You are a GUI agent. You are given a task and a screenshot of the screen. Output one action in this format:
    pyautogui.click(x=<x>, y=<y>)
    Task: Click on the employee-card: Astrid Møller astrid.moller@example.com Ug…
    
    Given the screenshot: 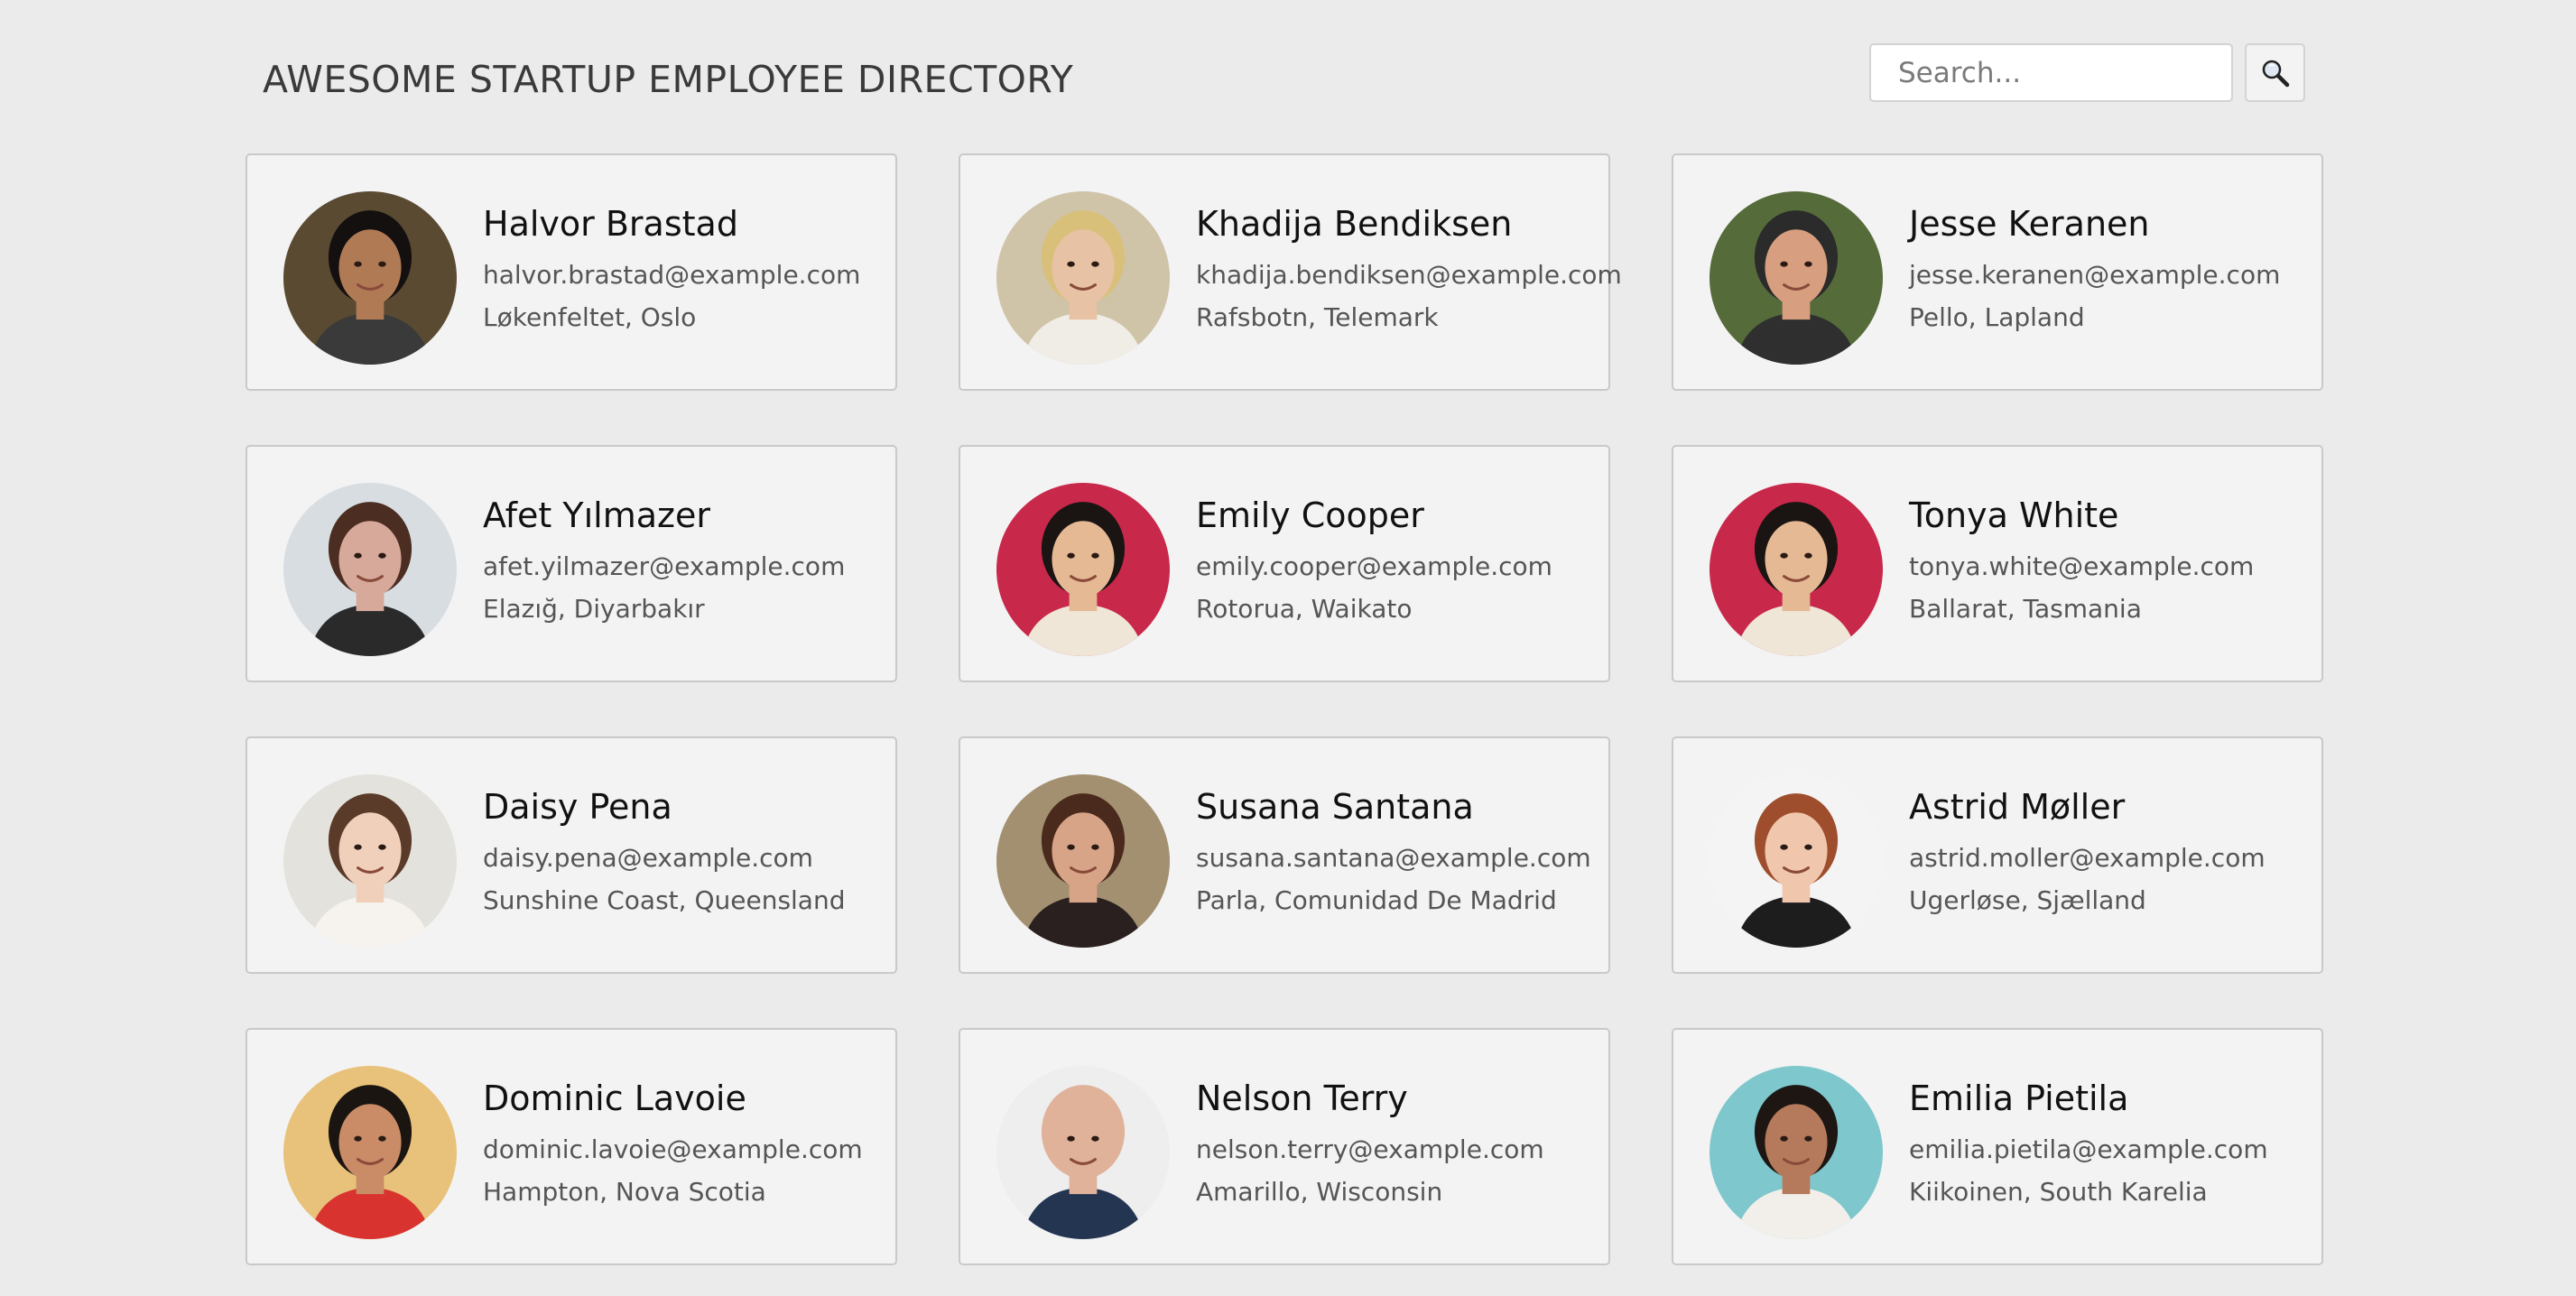 What is the action you would take?
    pyautogui.click(x=1998, y=855)
    